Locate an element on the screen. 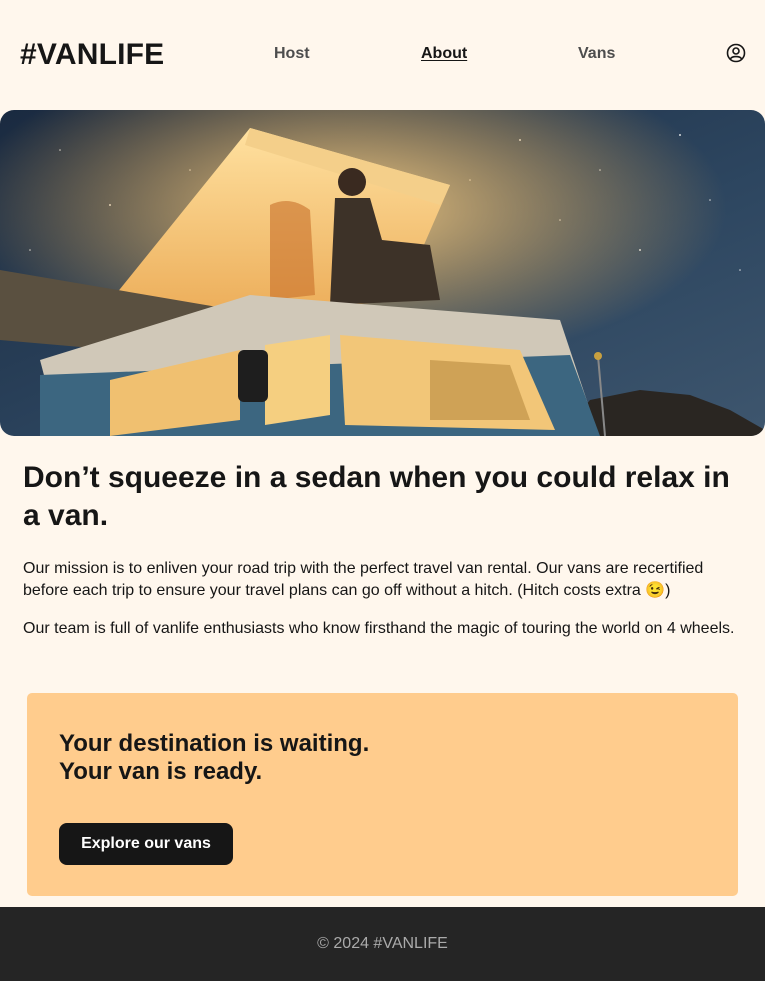 The height and width of the screenshot is (981, 765). cta-line-van-ready: Your van is ready. is located at coordinates (161, 771).